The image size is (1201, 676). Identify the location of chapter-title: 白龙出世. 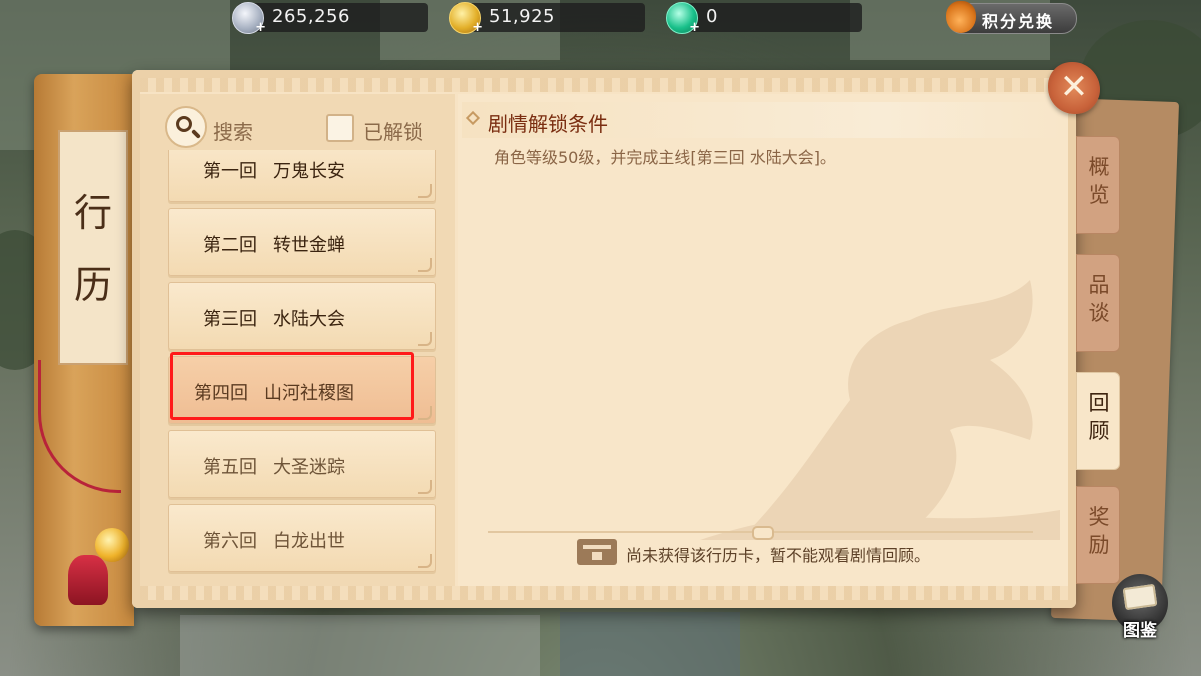
(309, 541).